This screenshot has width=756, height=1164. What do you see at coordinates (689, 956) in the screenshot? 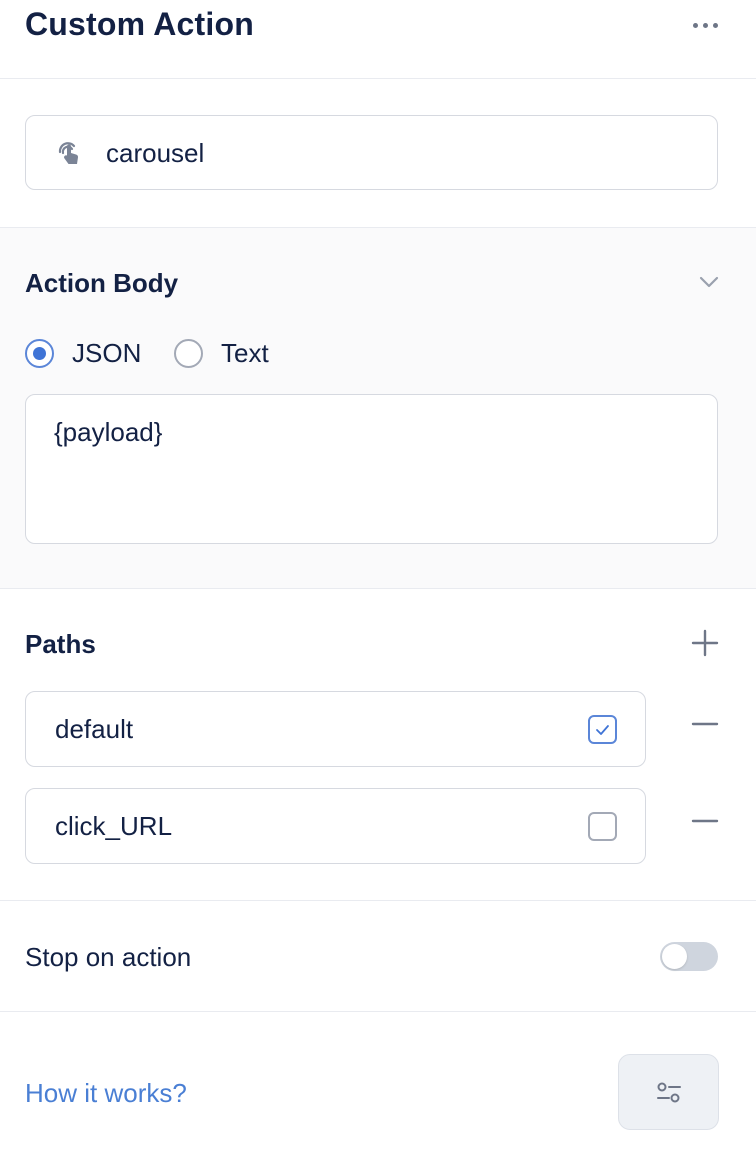
I see `stop-on-action-toggle` at bounding box center [689, 956].